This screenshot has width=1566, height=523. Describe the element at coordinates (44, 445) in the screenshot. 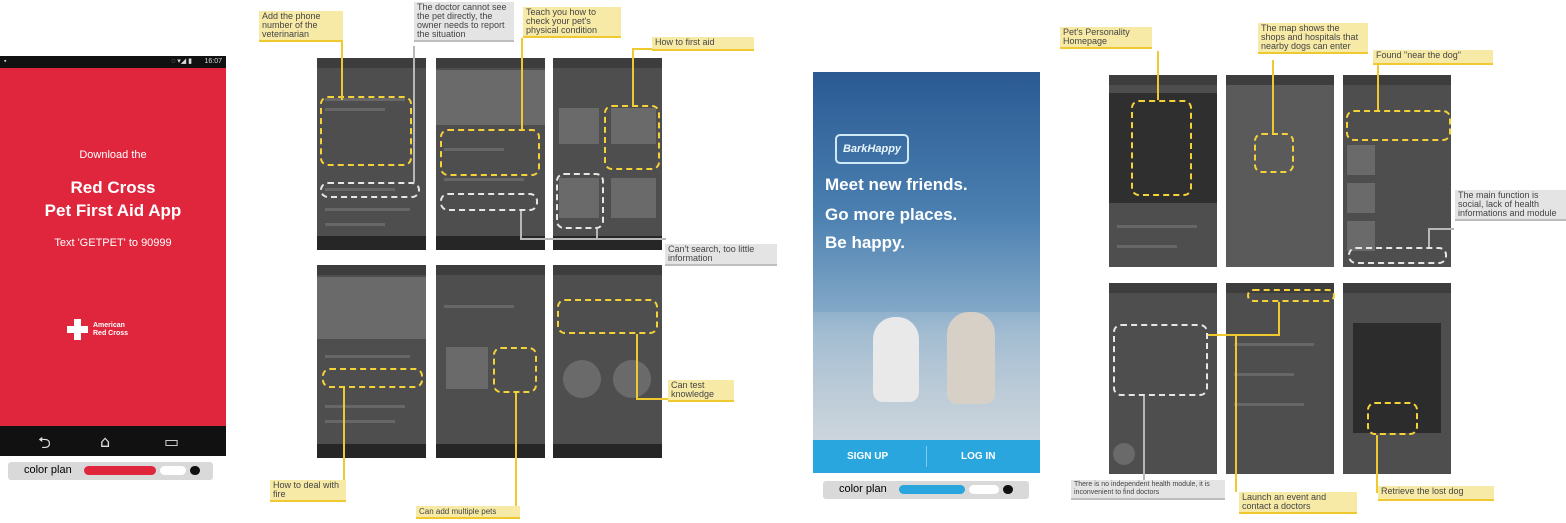

I see `back-icon: ⮌` at that location.